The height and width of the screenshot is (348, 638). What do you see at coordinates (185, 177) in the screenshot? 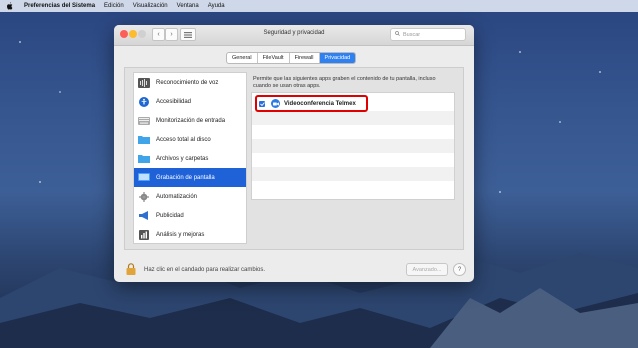
I see `sidebar-item-label: Grabación de pantalla` at bounding box center [185, 177].